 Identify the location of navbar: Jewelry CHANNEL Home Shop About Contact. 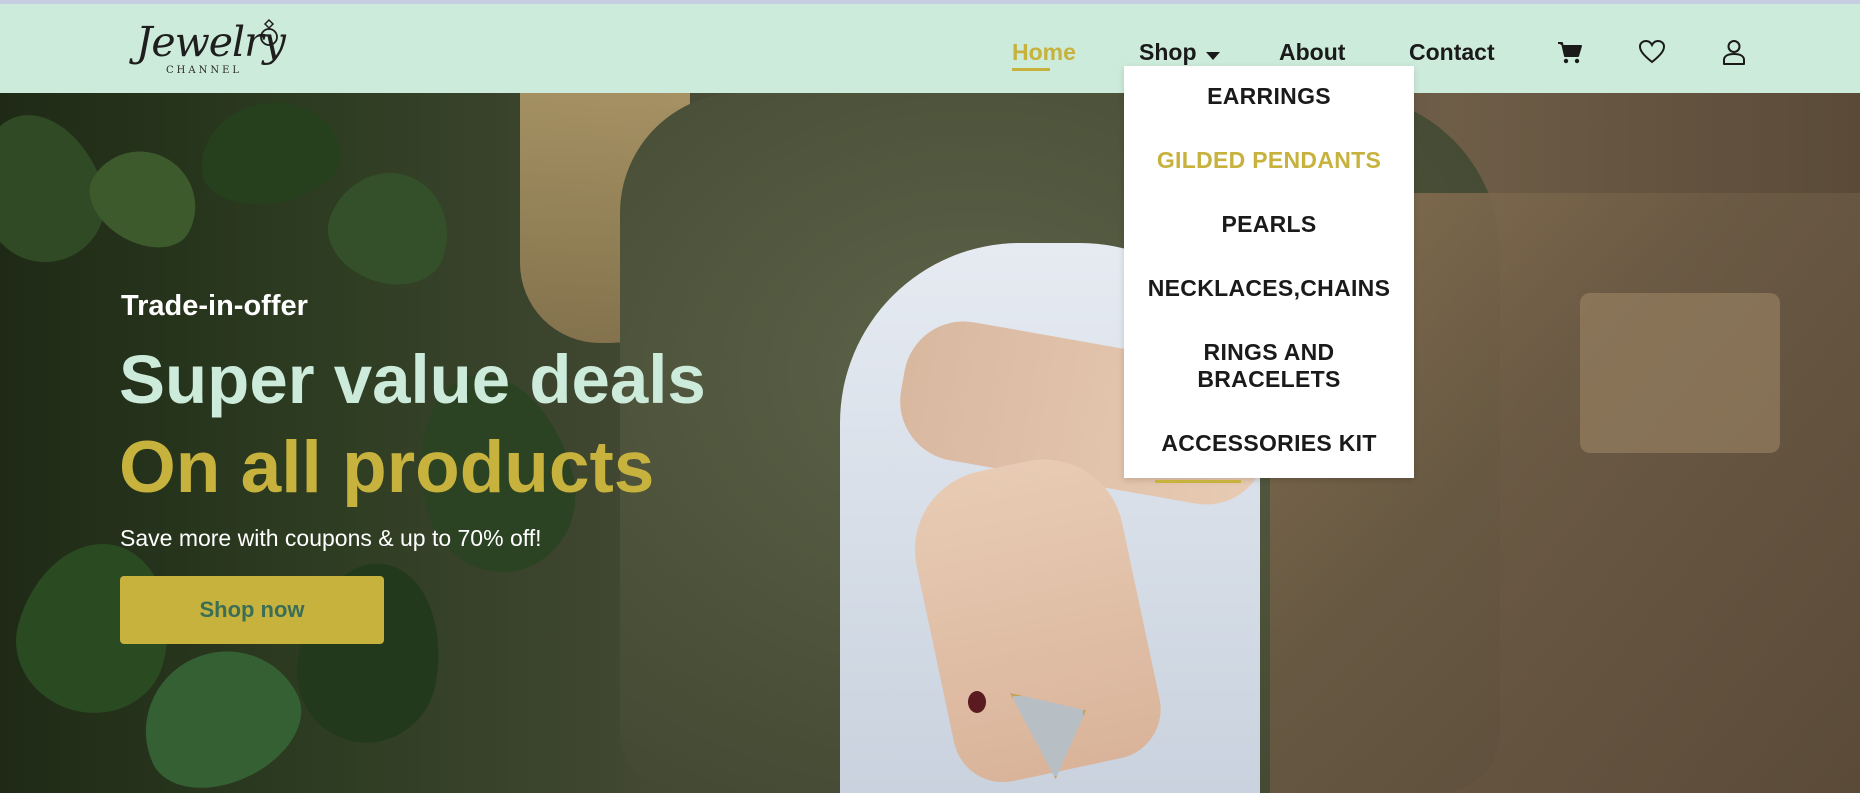
(930, 48).